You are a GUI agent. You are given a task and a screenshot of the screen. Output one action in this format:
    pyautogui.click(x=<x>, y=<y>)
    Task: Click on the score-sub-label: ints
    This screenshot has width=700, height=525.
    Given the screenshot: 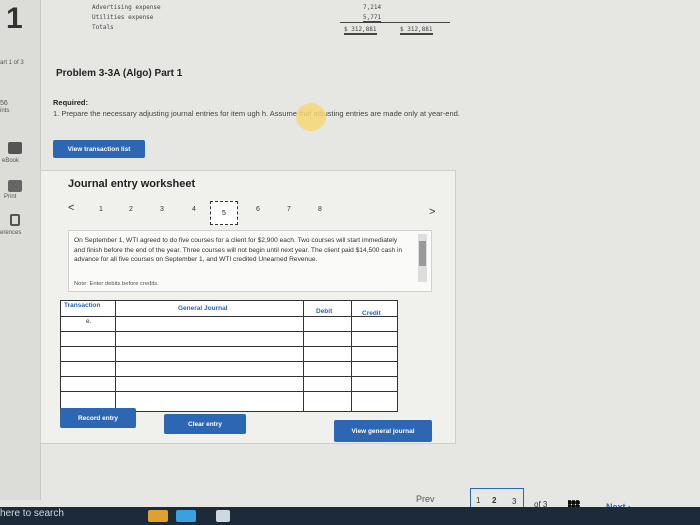 What is the action you would take?
    pyautogui.click(x=5, y=111)
    